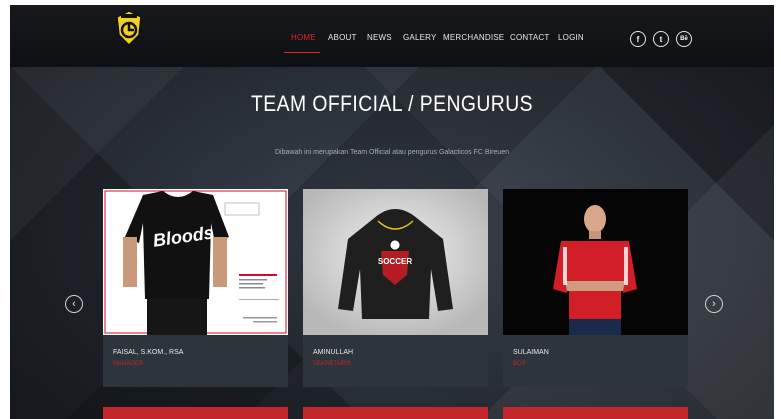 This screenshot has height=419, width=781. Describe the element at coordinates (473, 37) in the screenshot. I see `nav-merchandise: MERCHANDISE` at that location.